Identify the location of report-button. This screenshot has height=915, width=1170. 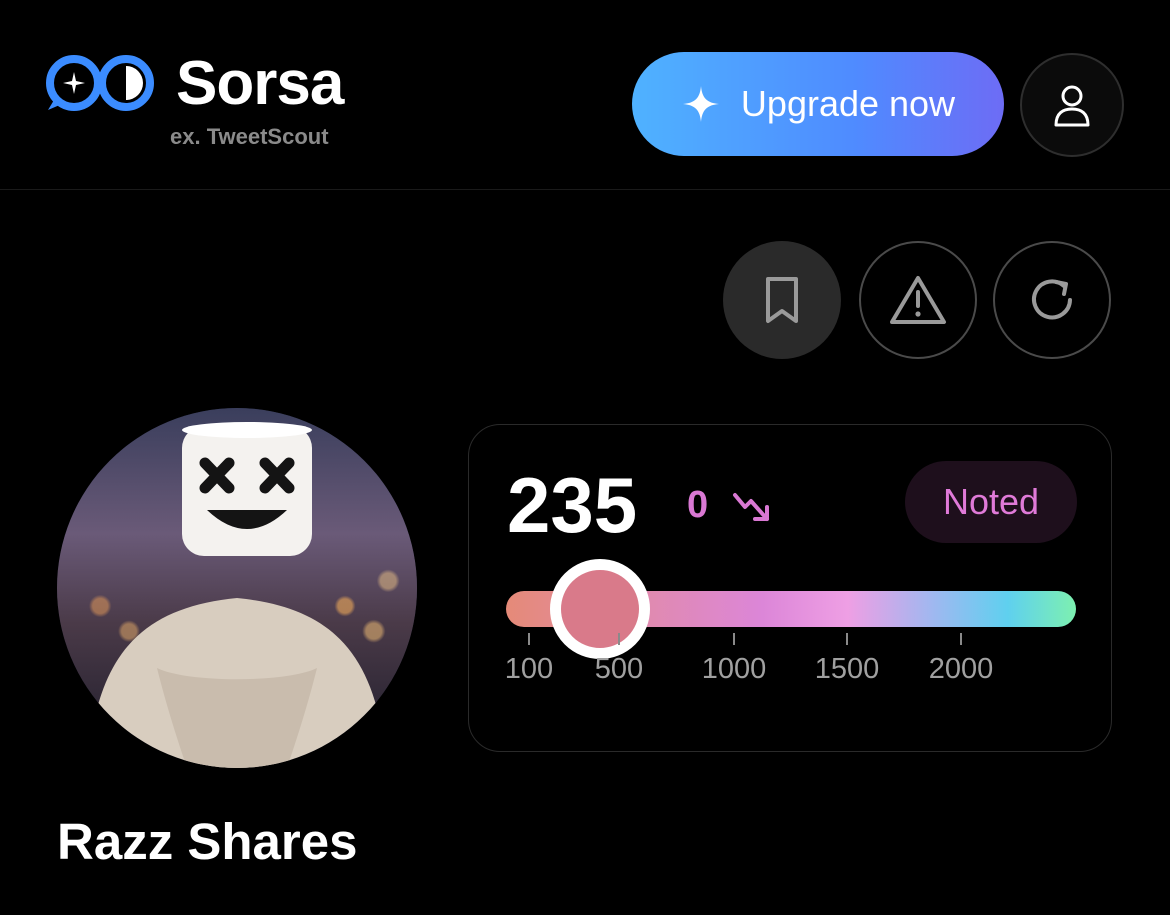
(918, 300).